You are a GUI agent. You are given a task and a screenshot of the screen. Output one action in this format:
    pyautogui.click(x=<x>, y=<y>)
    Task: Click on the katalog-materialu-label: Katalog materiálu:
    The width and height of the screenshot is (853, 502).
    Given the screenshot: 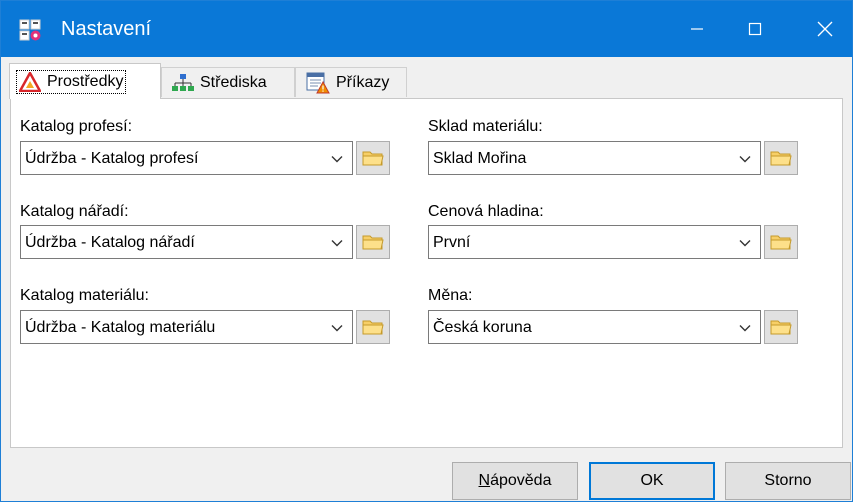 What is the action you would take?
    pyautogui.click(x=84, y=295)
    